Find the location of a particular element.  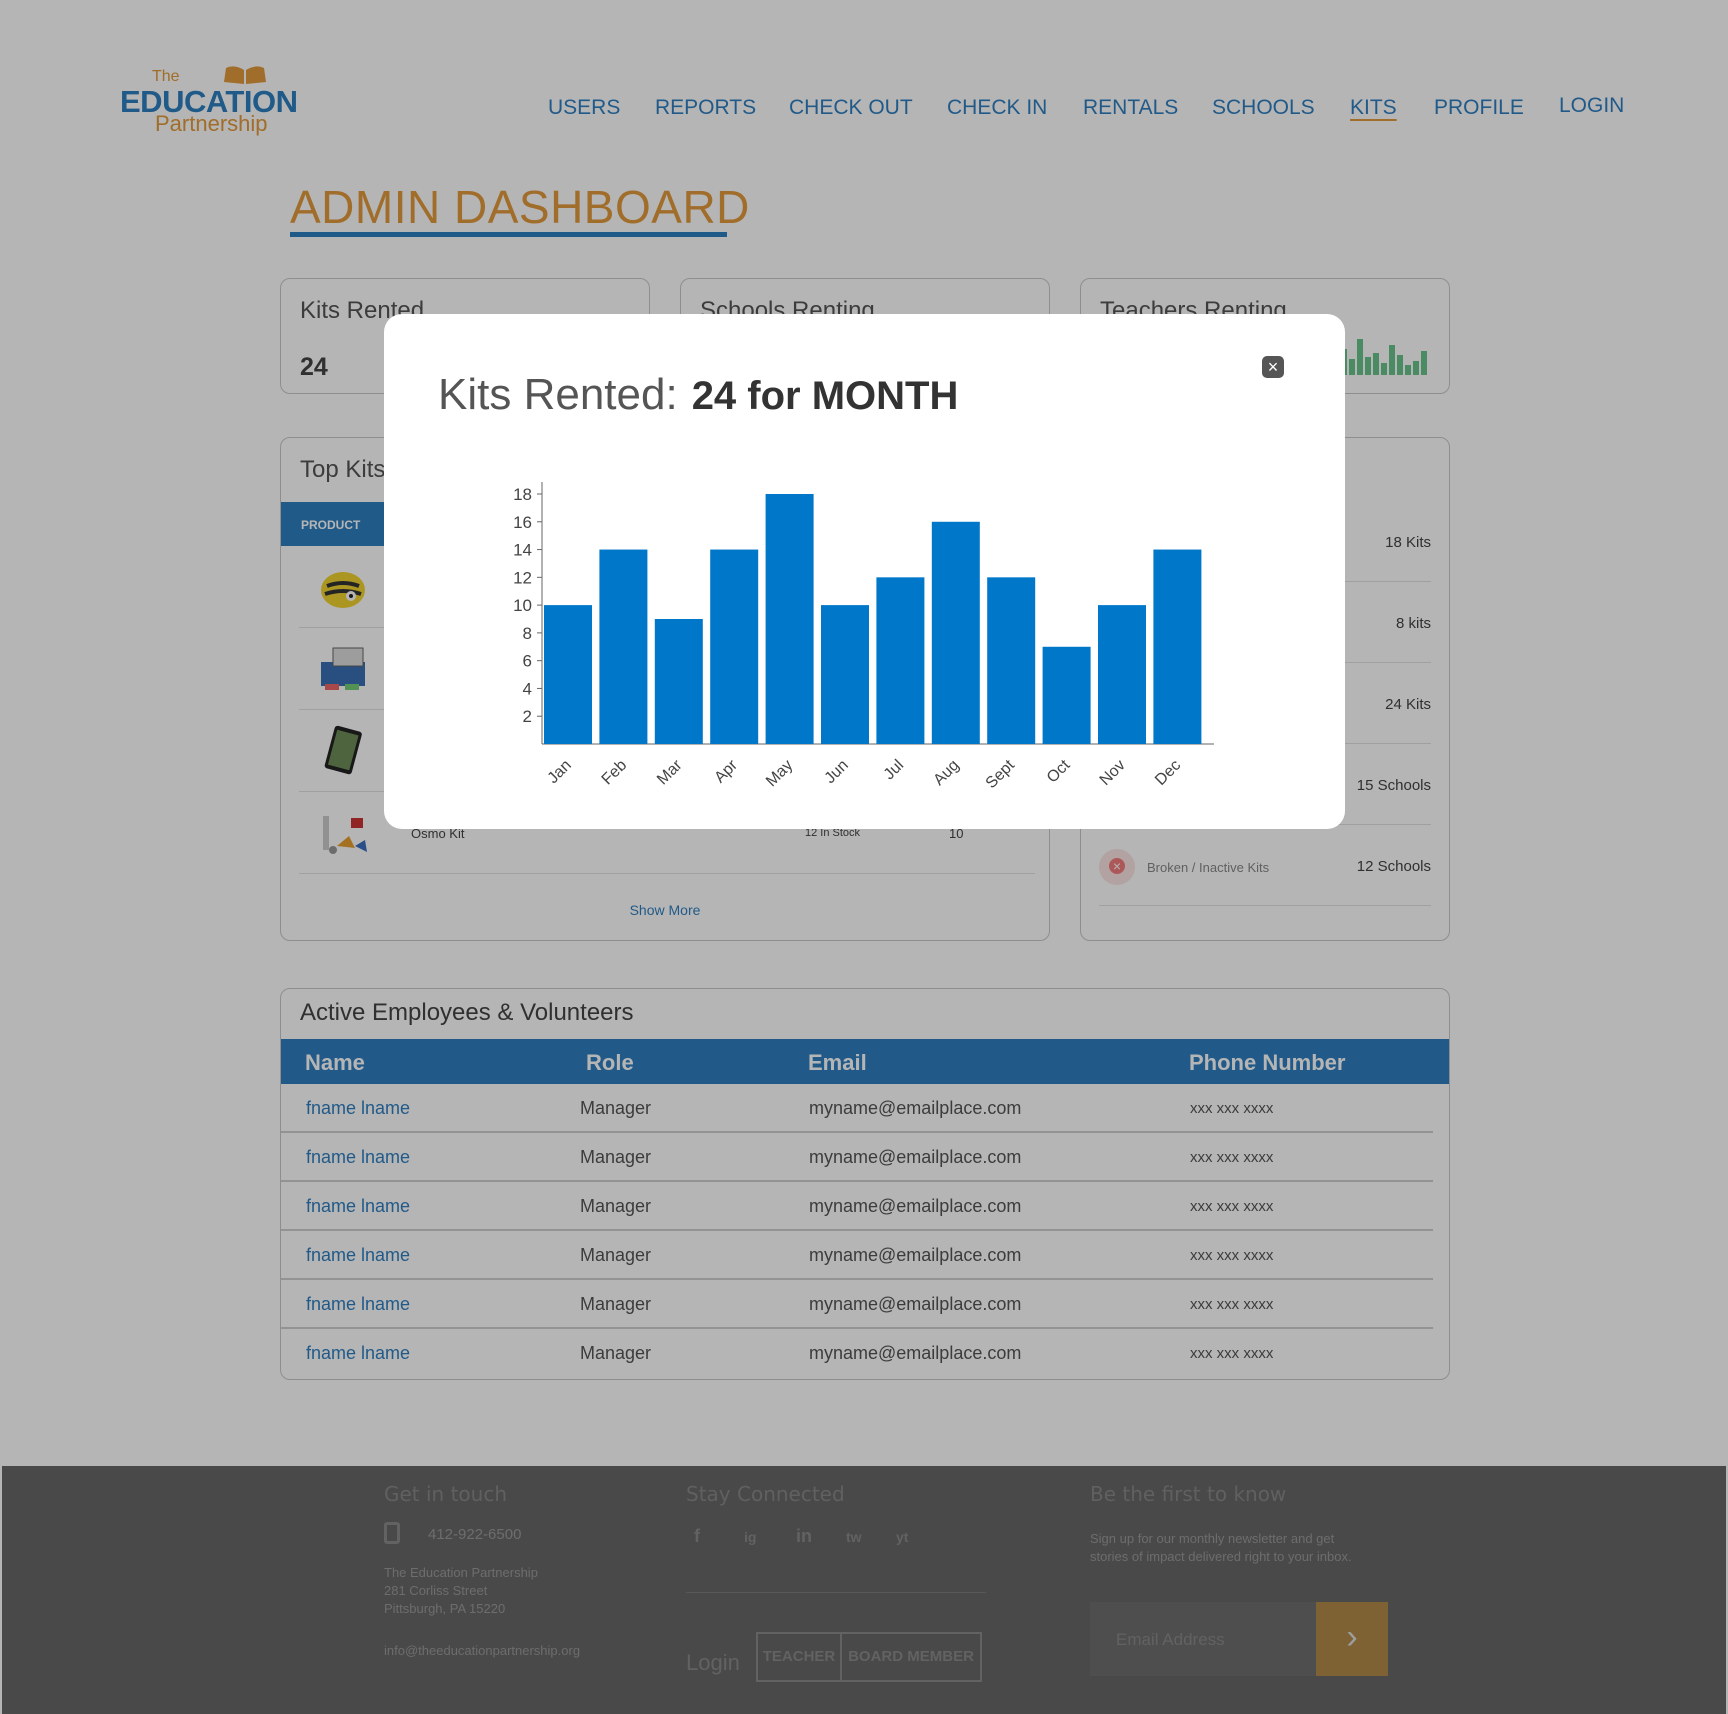

x-tick-label: Nov is located at coordinates (1113, 773).